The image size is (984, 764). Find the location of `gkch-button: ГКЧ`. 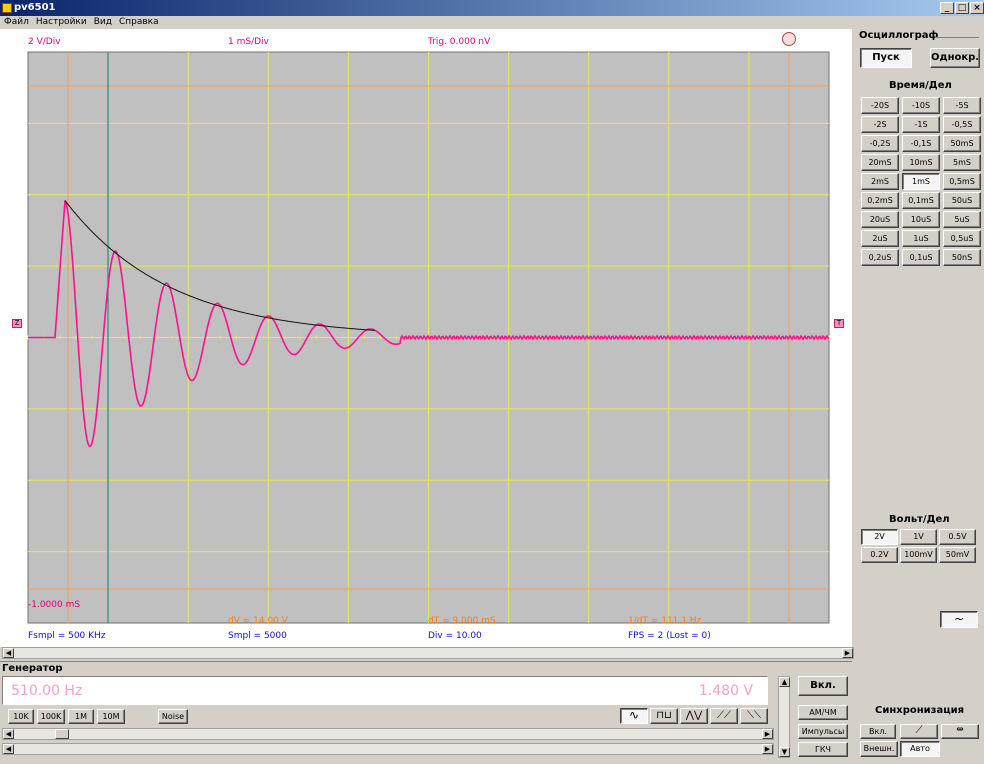

gkch-button: ГКЧ is located at coordinates (823, 749).